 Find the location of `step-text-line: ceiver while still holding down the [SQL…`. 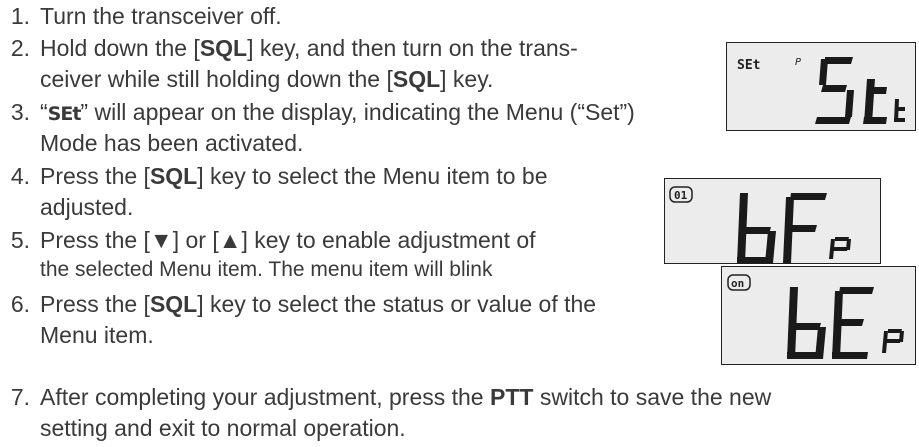

step-text-line: ceiver while still holding down the [SQL… is located at coordinates (267, 79).